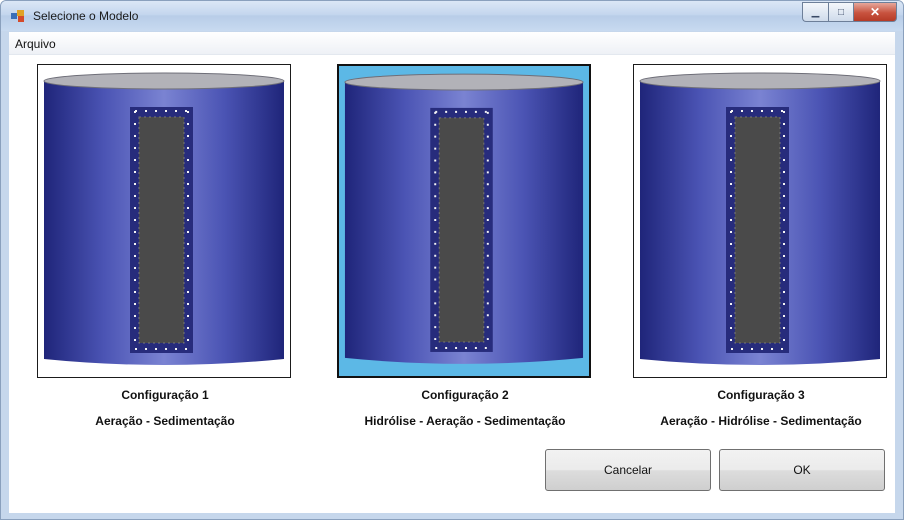  What do you see at coordinates (464, 218) in the screenshot?
I see `reactor-tank-image` at bounding box center [464, 218].